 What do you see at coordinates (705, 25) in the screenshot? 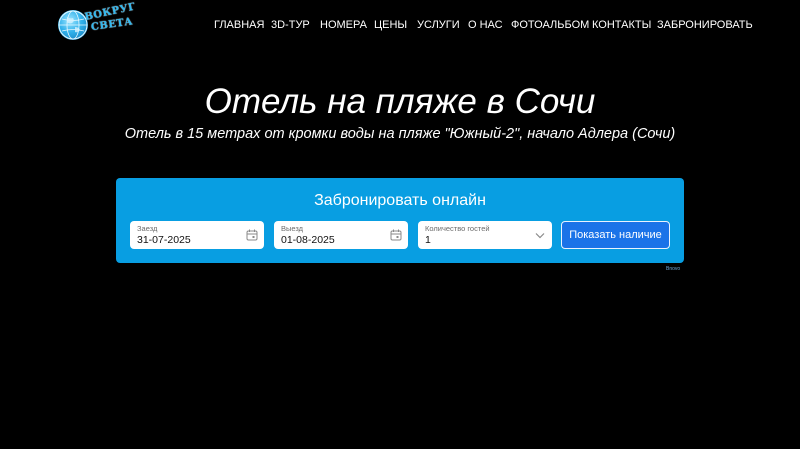
I see `nav-item-book: ЗАБРОНИРОВАТЬ` at bounding box center [705, 25].